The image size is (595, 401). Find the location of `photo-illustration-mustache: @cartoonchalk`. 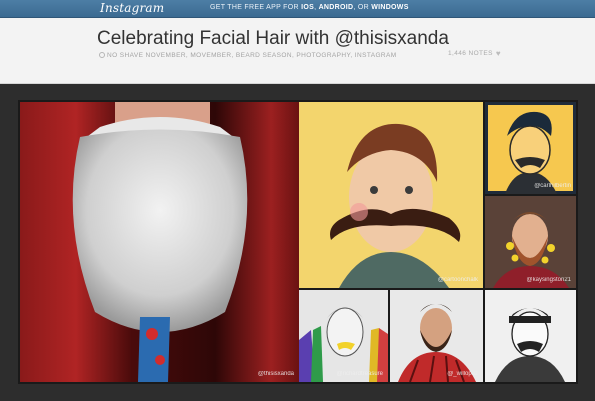

photo-illustration-mustache: @cartoonchalk is located at coordinates (391, 195).